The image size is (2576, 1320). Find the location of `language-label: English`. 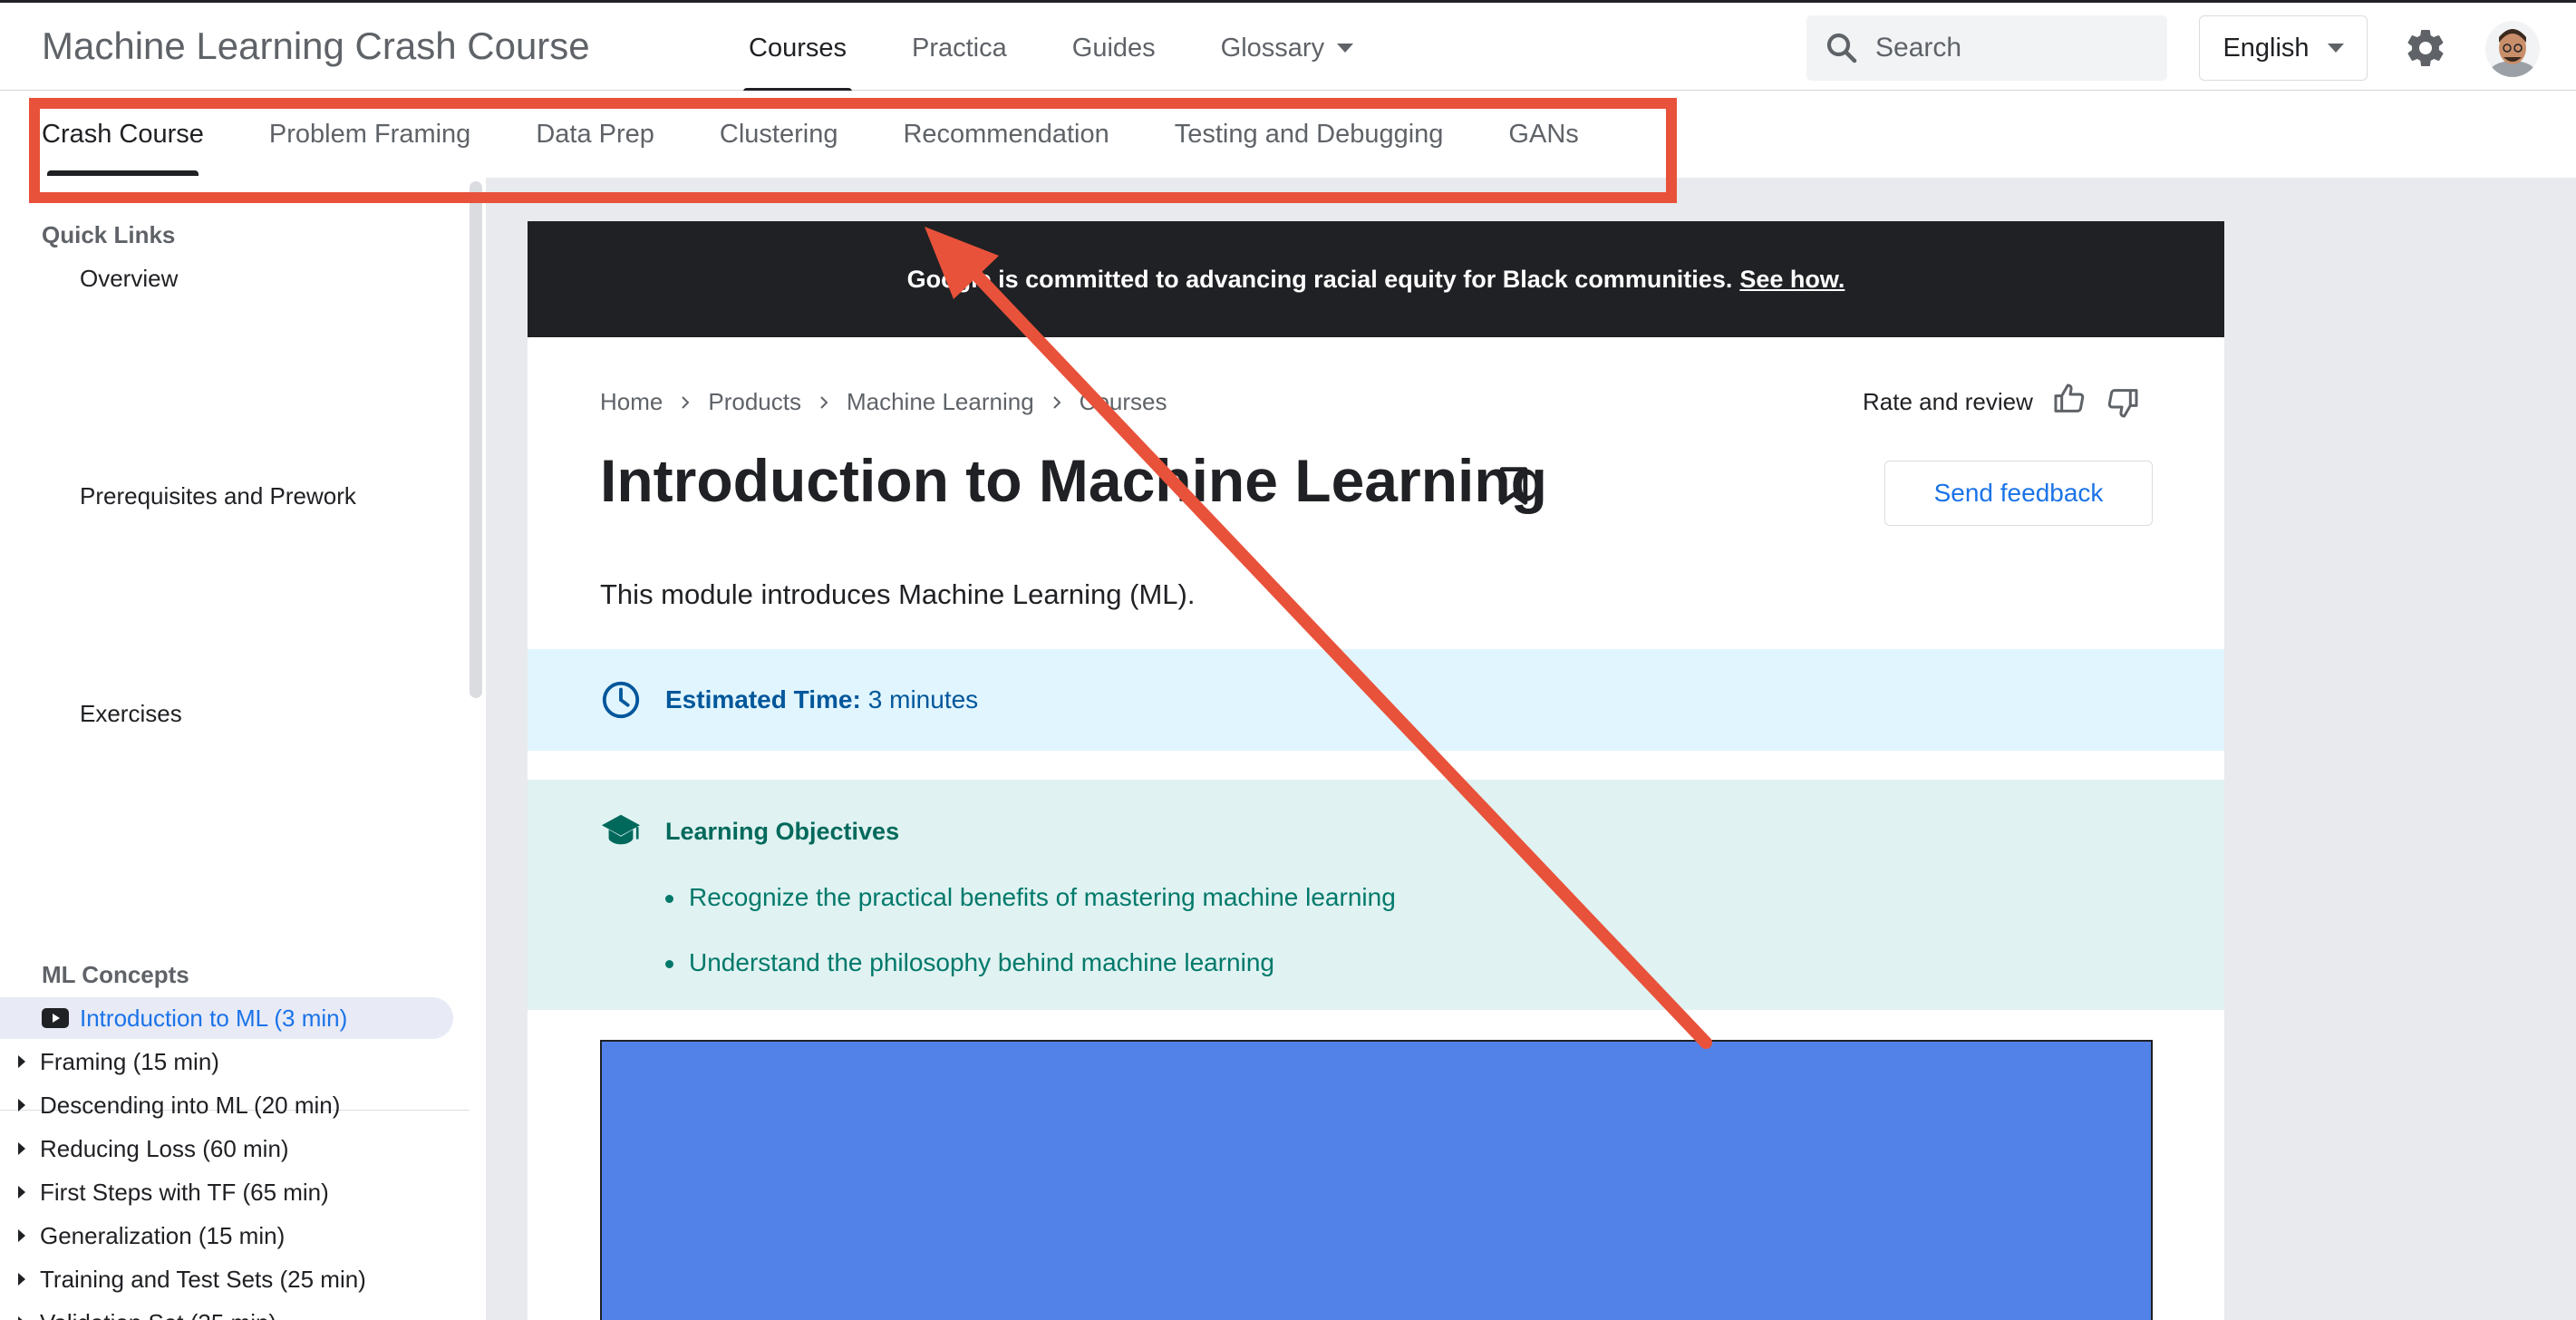

language-label: English is located at coordinates (2266, 48).